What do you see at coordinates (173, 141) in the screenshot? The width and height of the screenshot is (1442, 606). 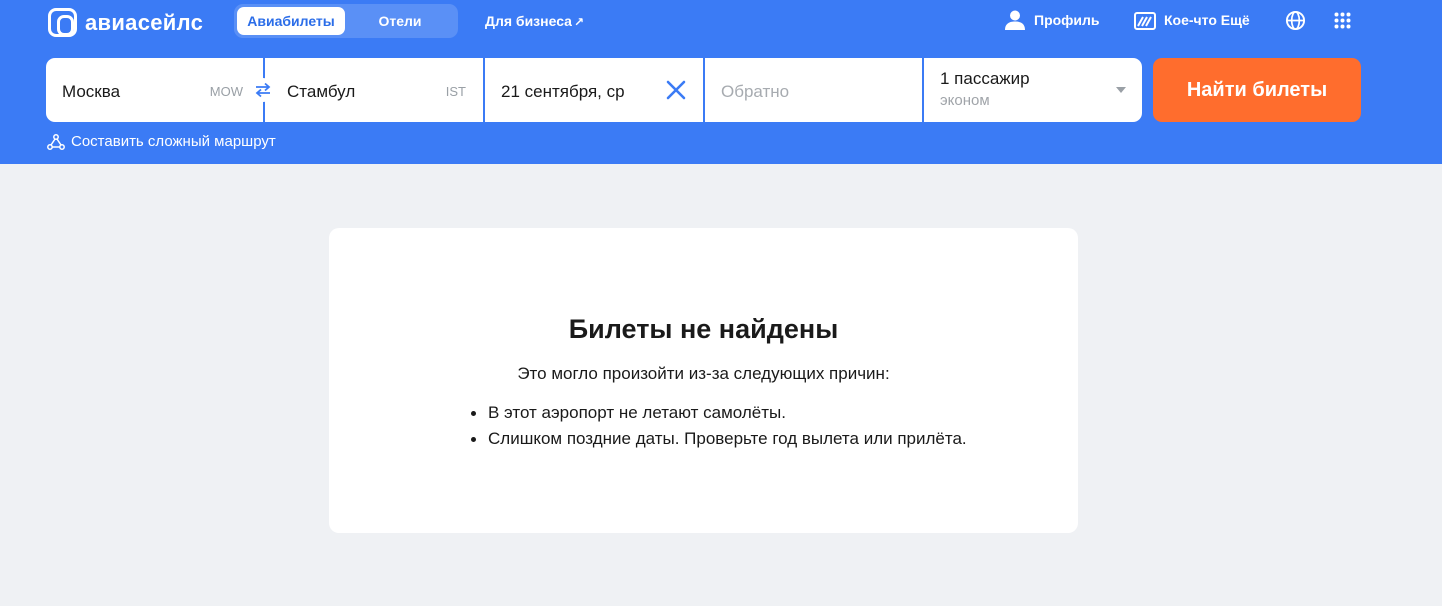 I see `complex-route-label: Составить сложный маршрут` at bounding box center [173, 141].